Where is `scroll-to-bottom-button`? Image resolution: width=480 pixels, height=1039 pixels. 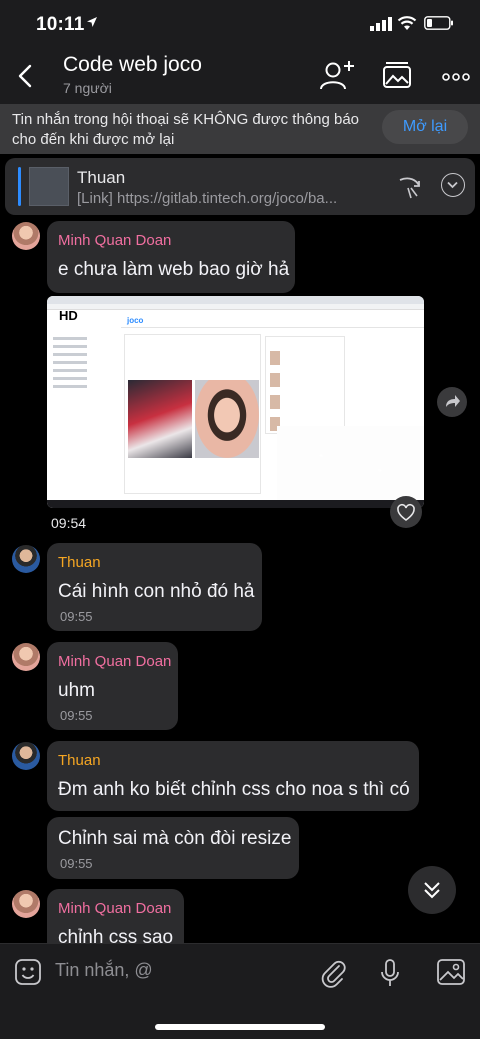 scroll-to-bottom-button is located at coordinates (432, 890).